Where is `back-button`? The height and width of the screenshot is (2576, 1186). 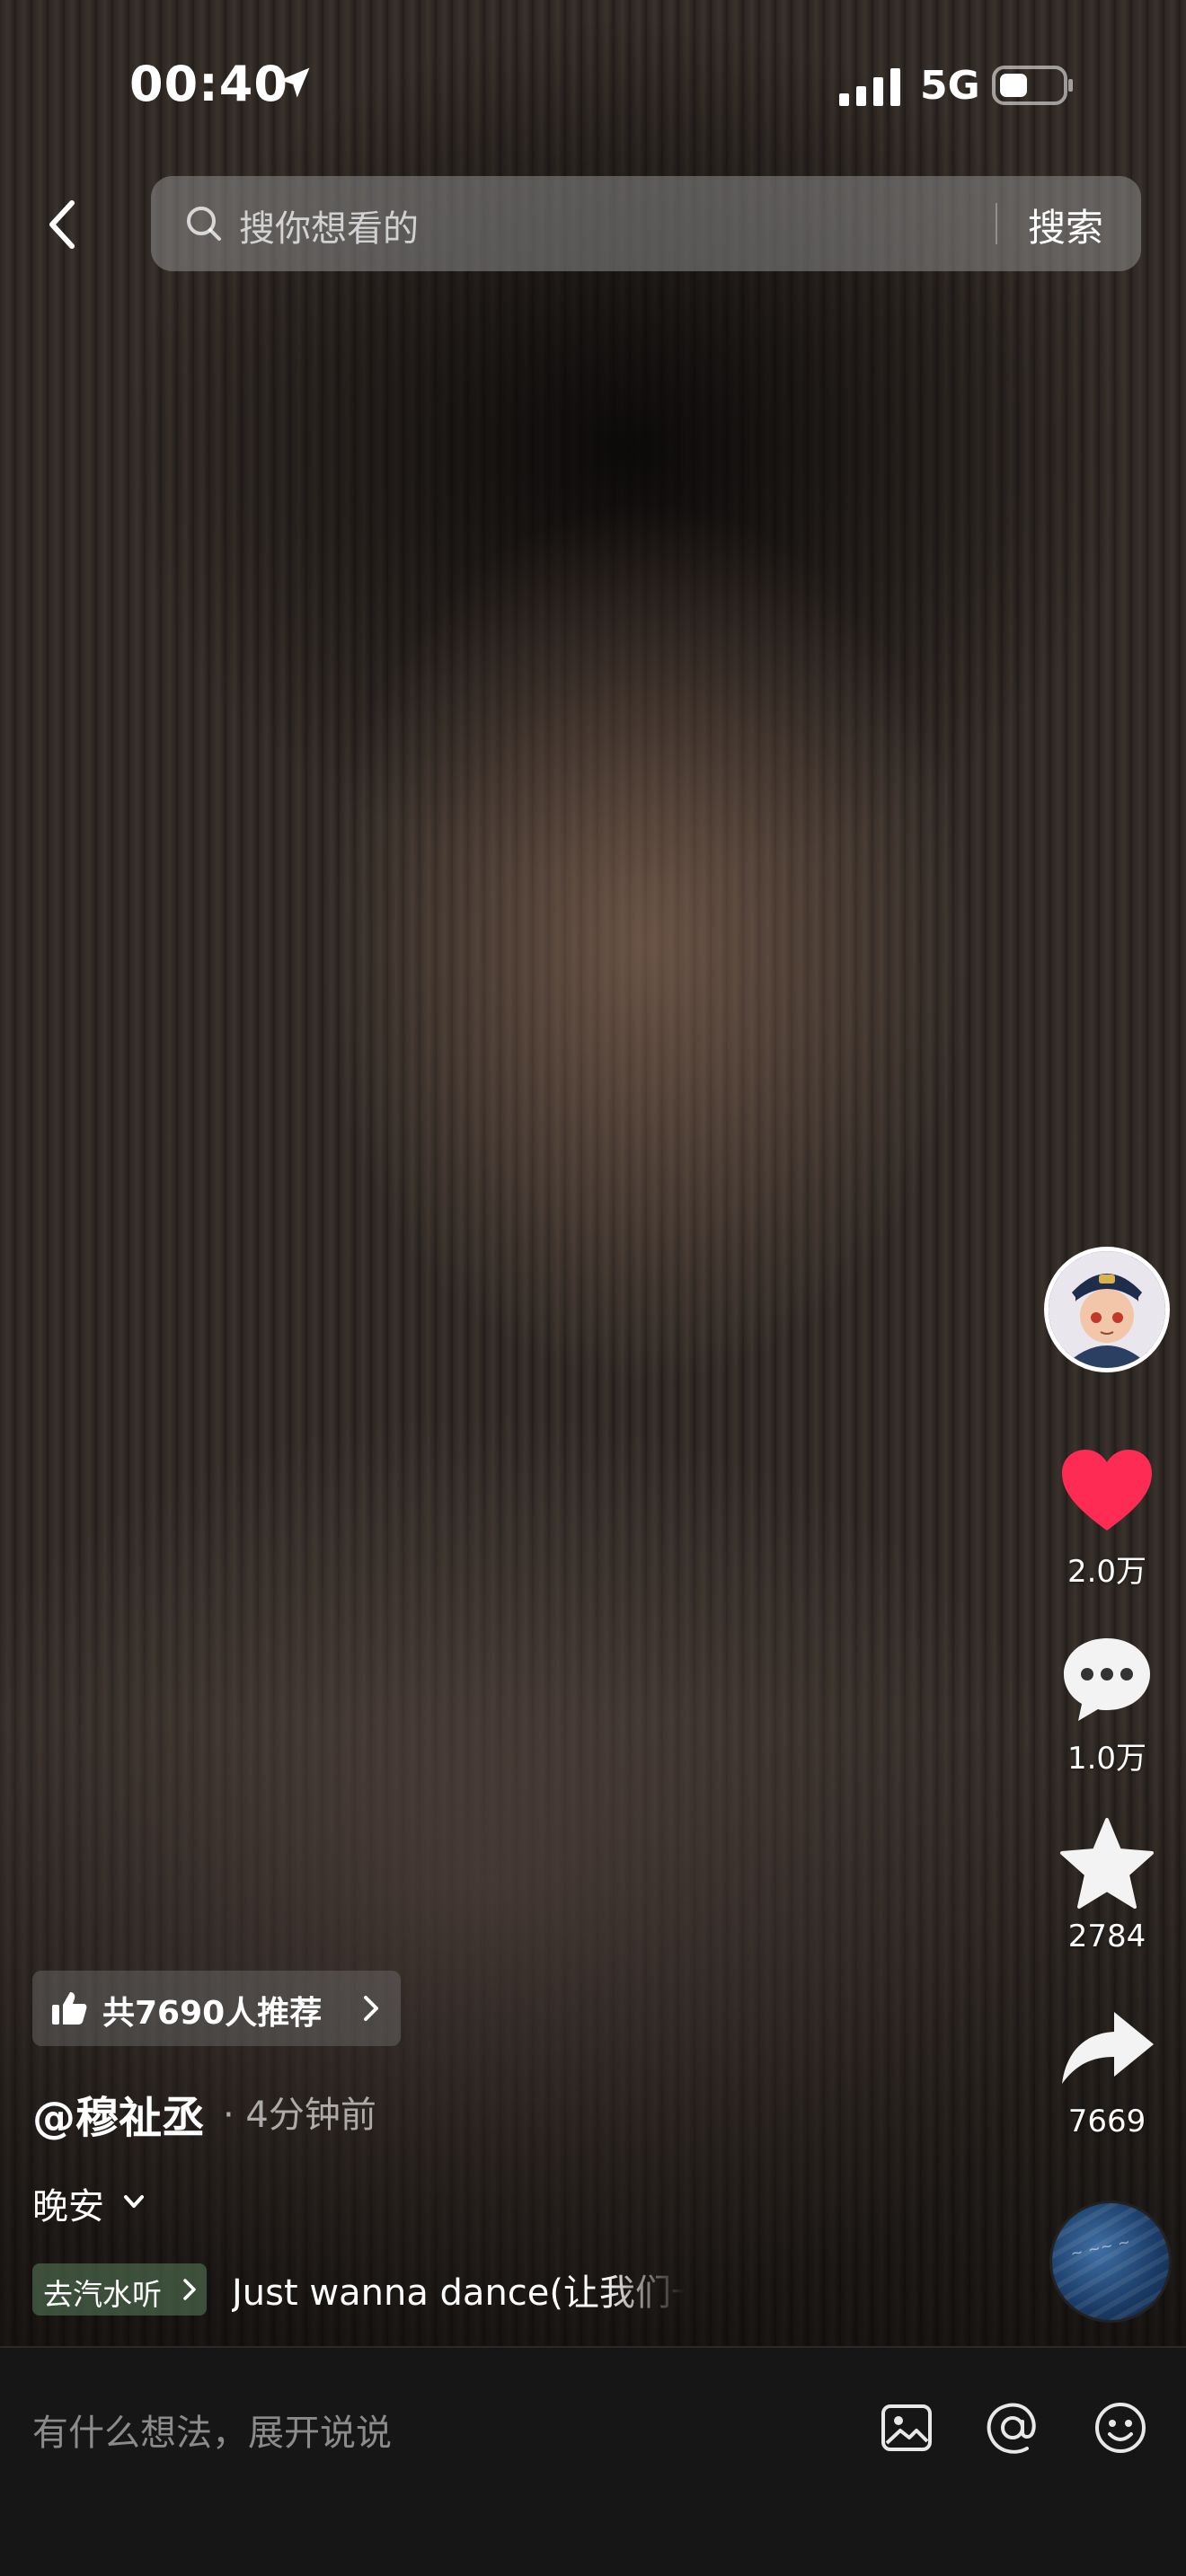 back-button is located at coordinates (63, 224).